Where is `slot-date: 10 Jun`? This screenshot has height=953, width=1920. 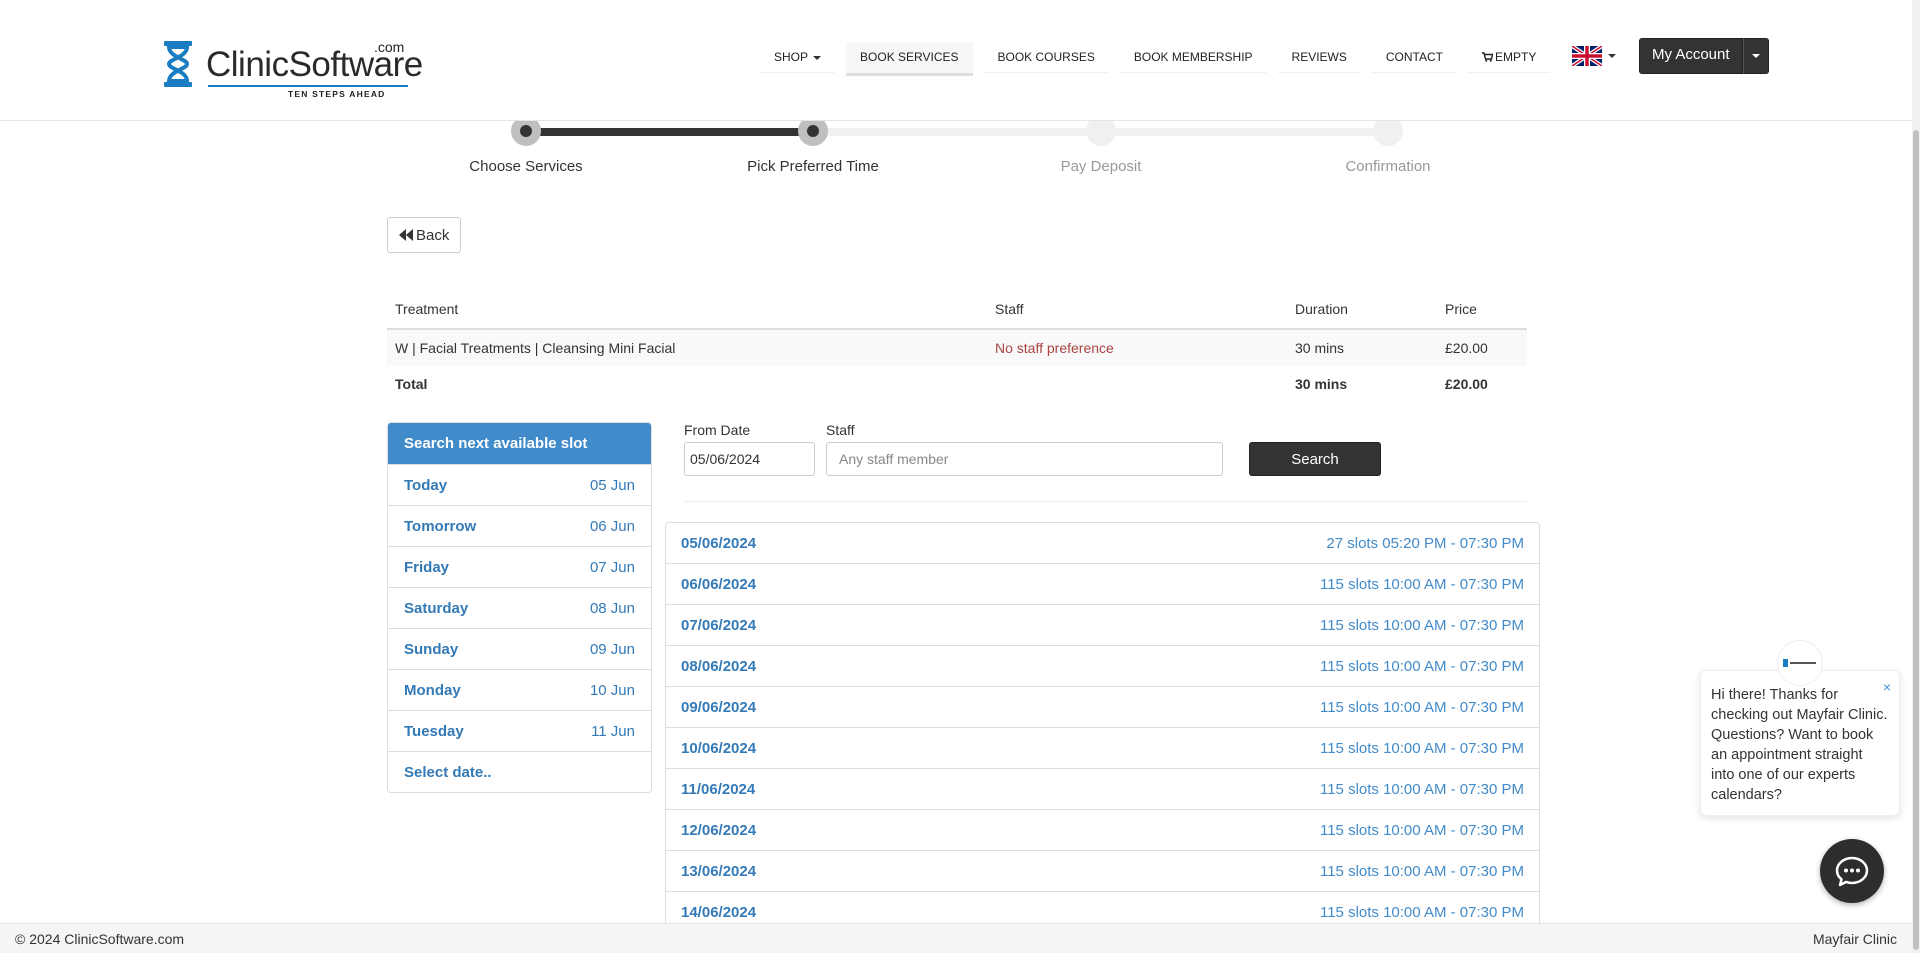 slot-date: 10 Jun is located at coordinates (612, 690).